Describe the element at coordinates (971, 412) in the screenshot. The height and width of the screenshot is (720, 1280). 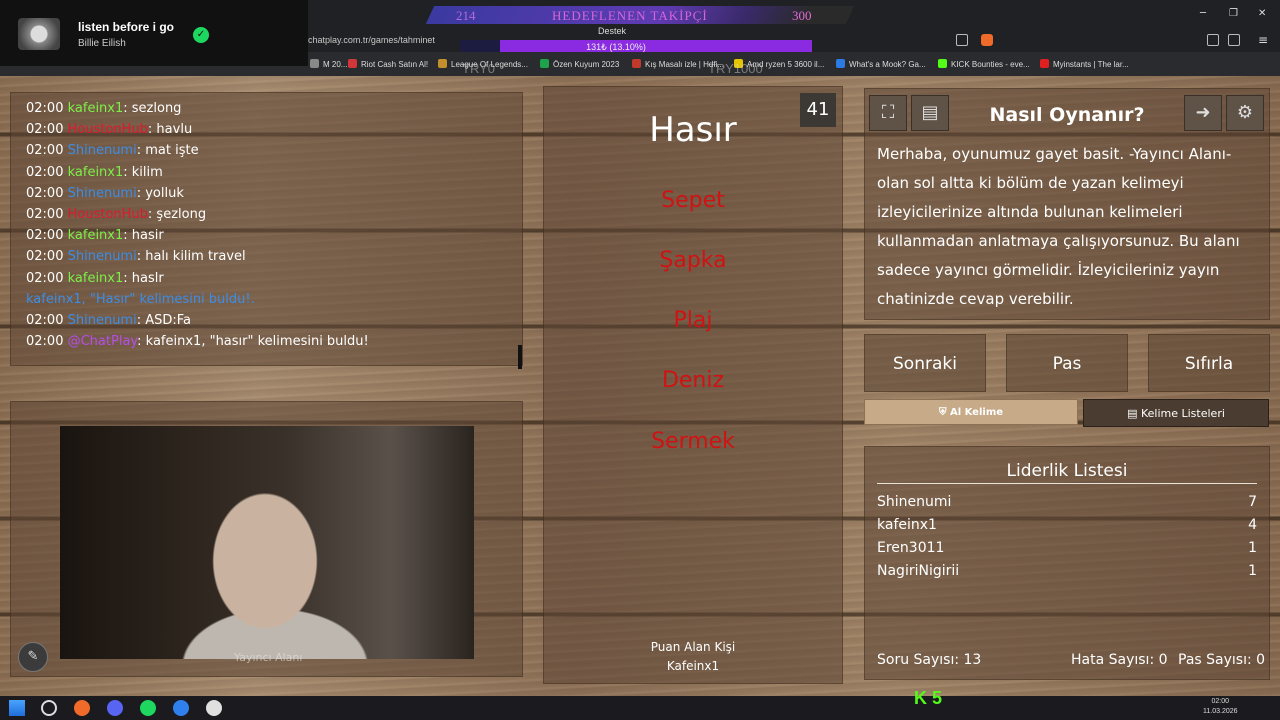
I see `take-word-button: ⛨ Al Kelime` at that location.